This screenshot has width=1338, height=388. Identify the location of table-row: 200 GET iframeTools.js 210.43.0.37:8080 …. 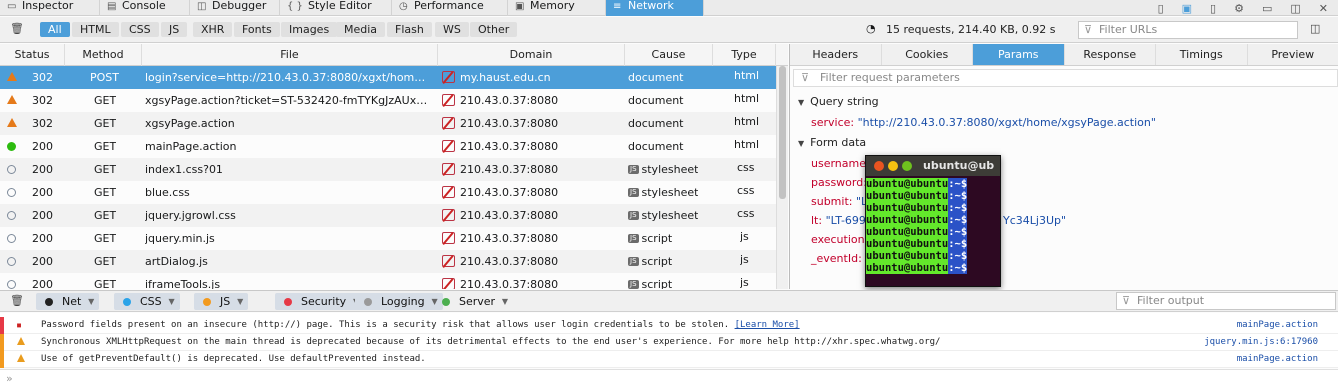
(388, 281).